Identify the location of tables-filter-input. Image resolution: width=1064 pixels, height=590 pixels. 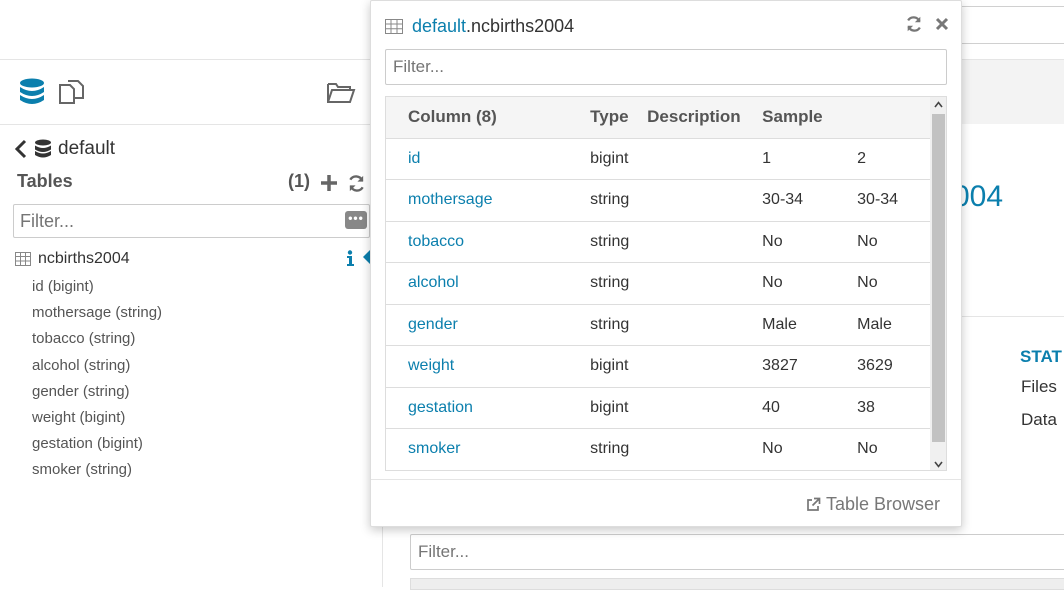
(191, 221).